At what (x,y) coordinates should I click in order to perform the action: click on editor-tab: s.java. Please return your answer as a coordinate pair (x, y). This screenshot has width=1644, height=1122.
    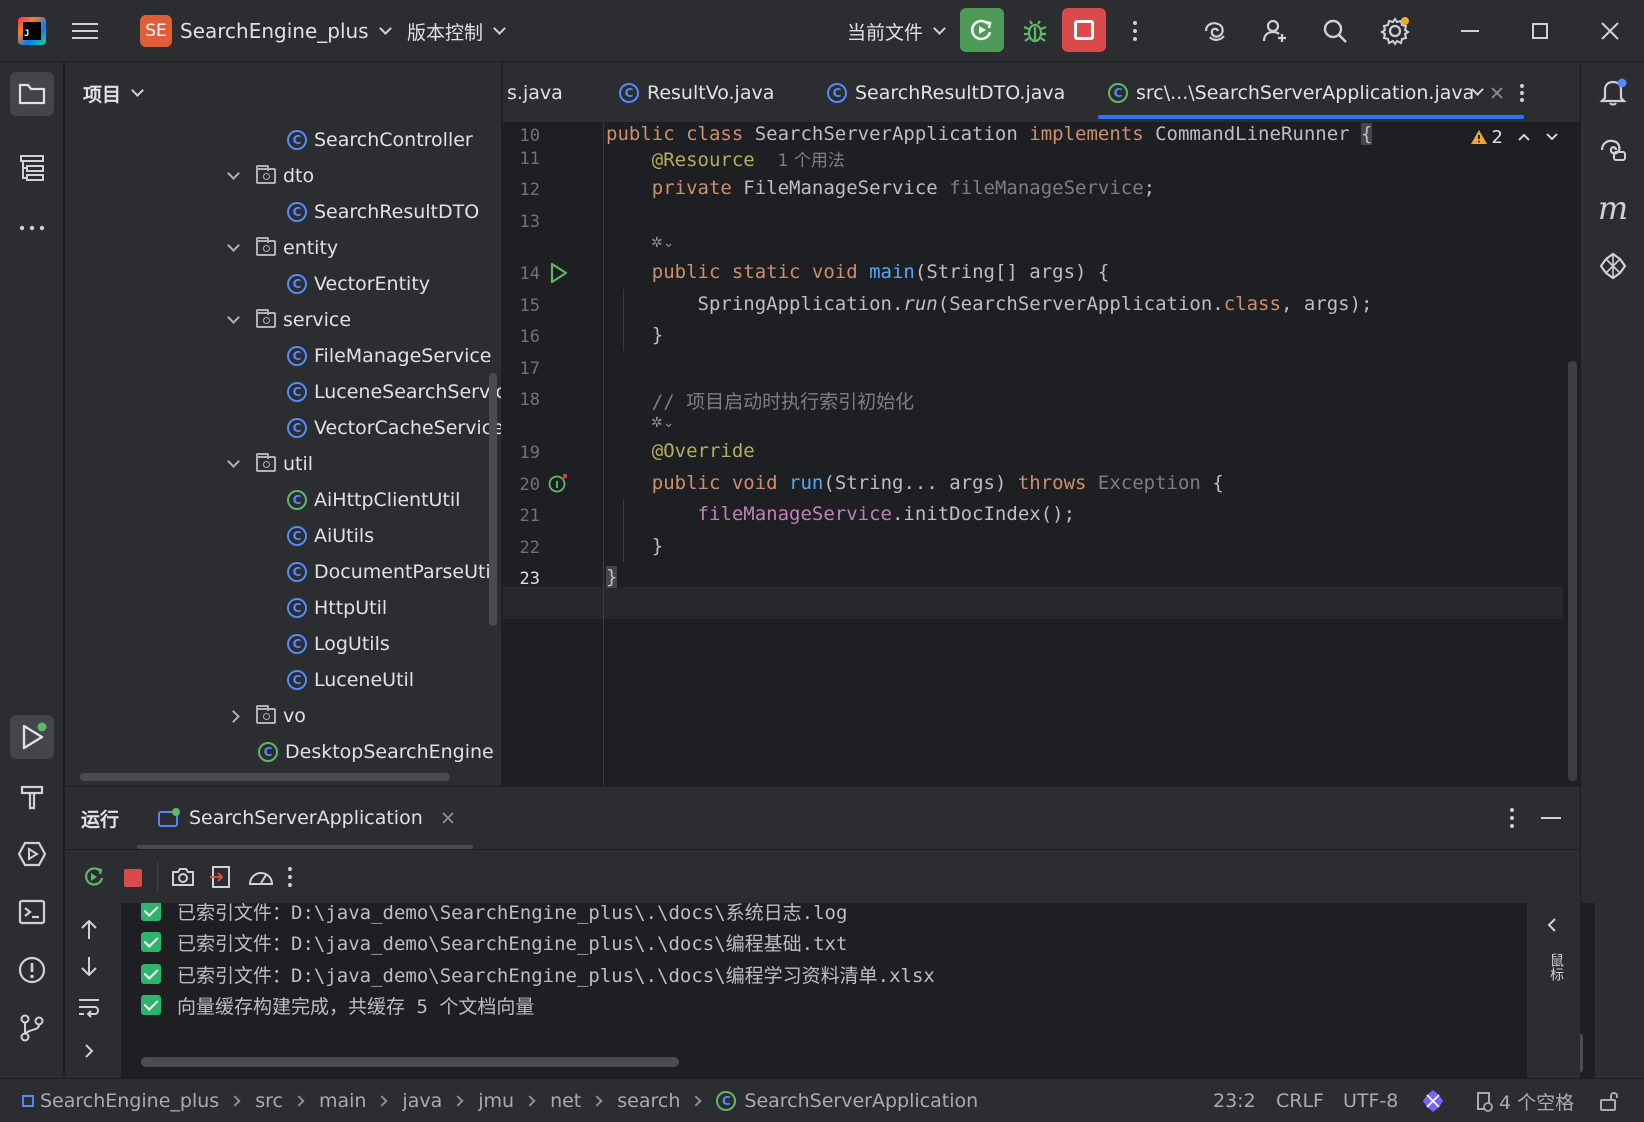
    Looking at the image, I should click on (535, 92).